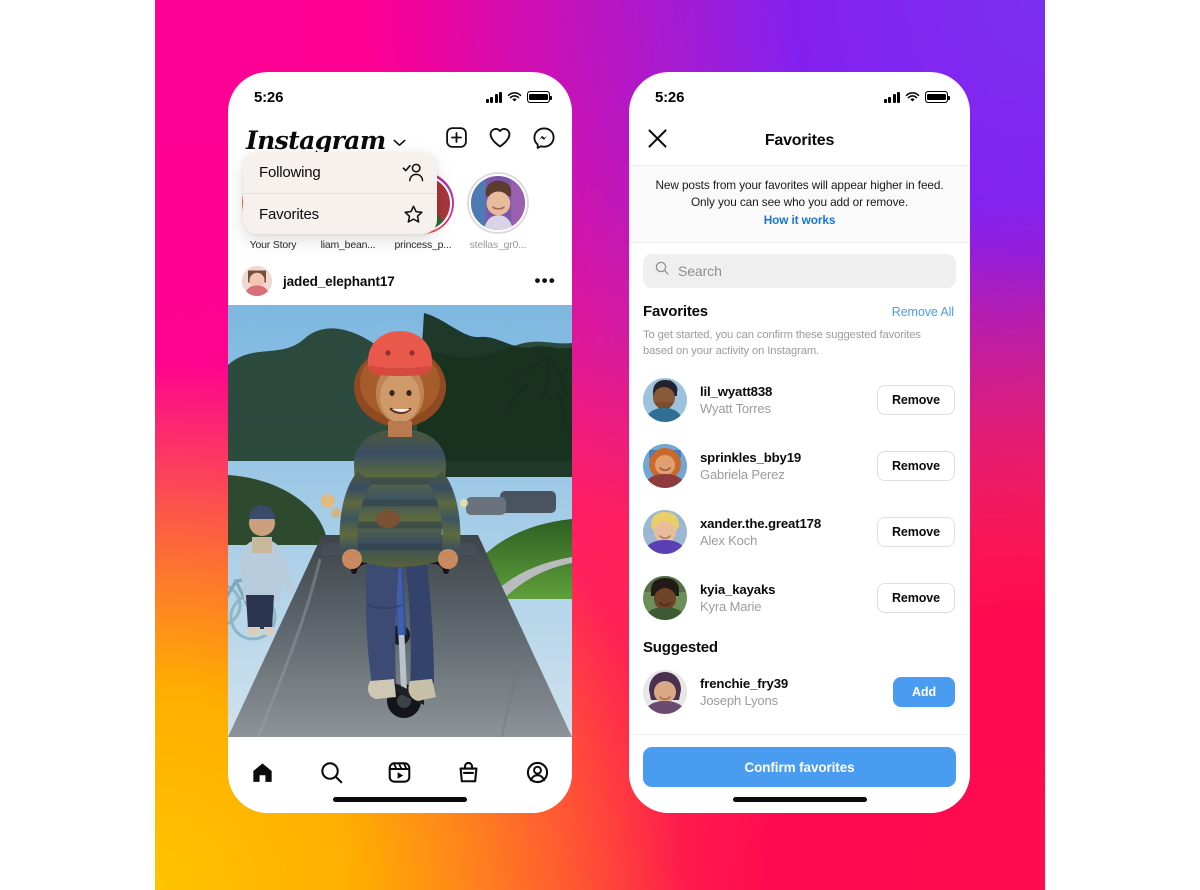  Describe the element at coordinates (545, 280) in the screenshot. I see `post-more-options-button: •••` at that location.